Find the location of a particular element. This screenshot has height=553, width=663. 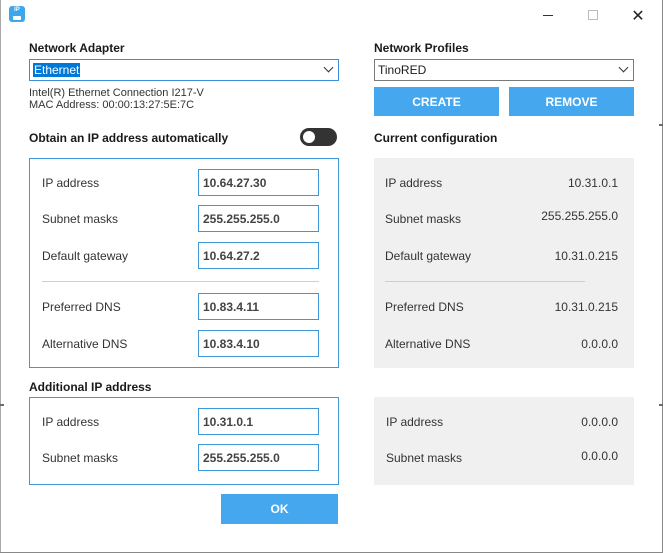

additional-ip-address-label: IP address is located at coordinates (71, 422).